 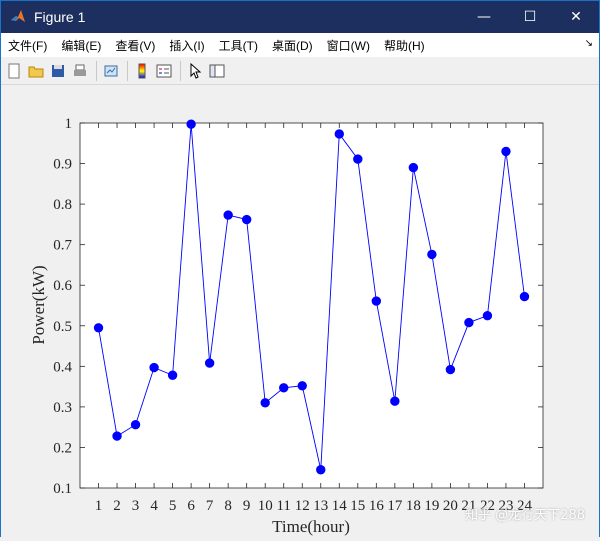 What do you see at coordinates (377, 506) in the screenshot?
I see `x-tick-label: 16` at bounding box center [377, 506].